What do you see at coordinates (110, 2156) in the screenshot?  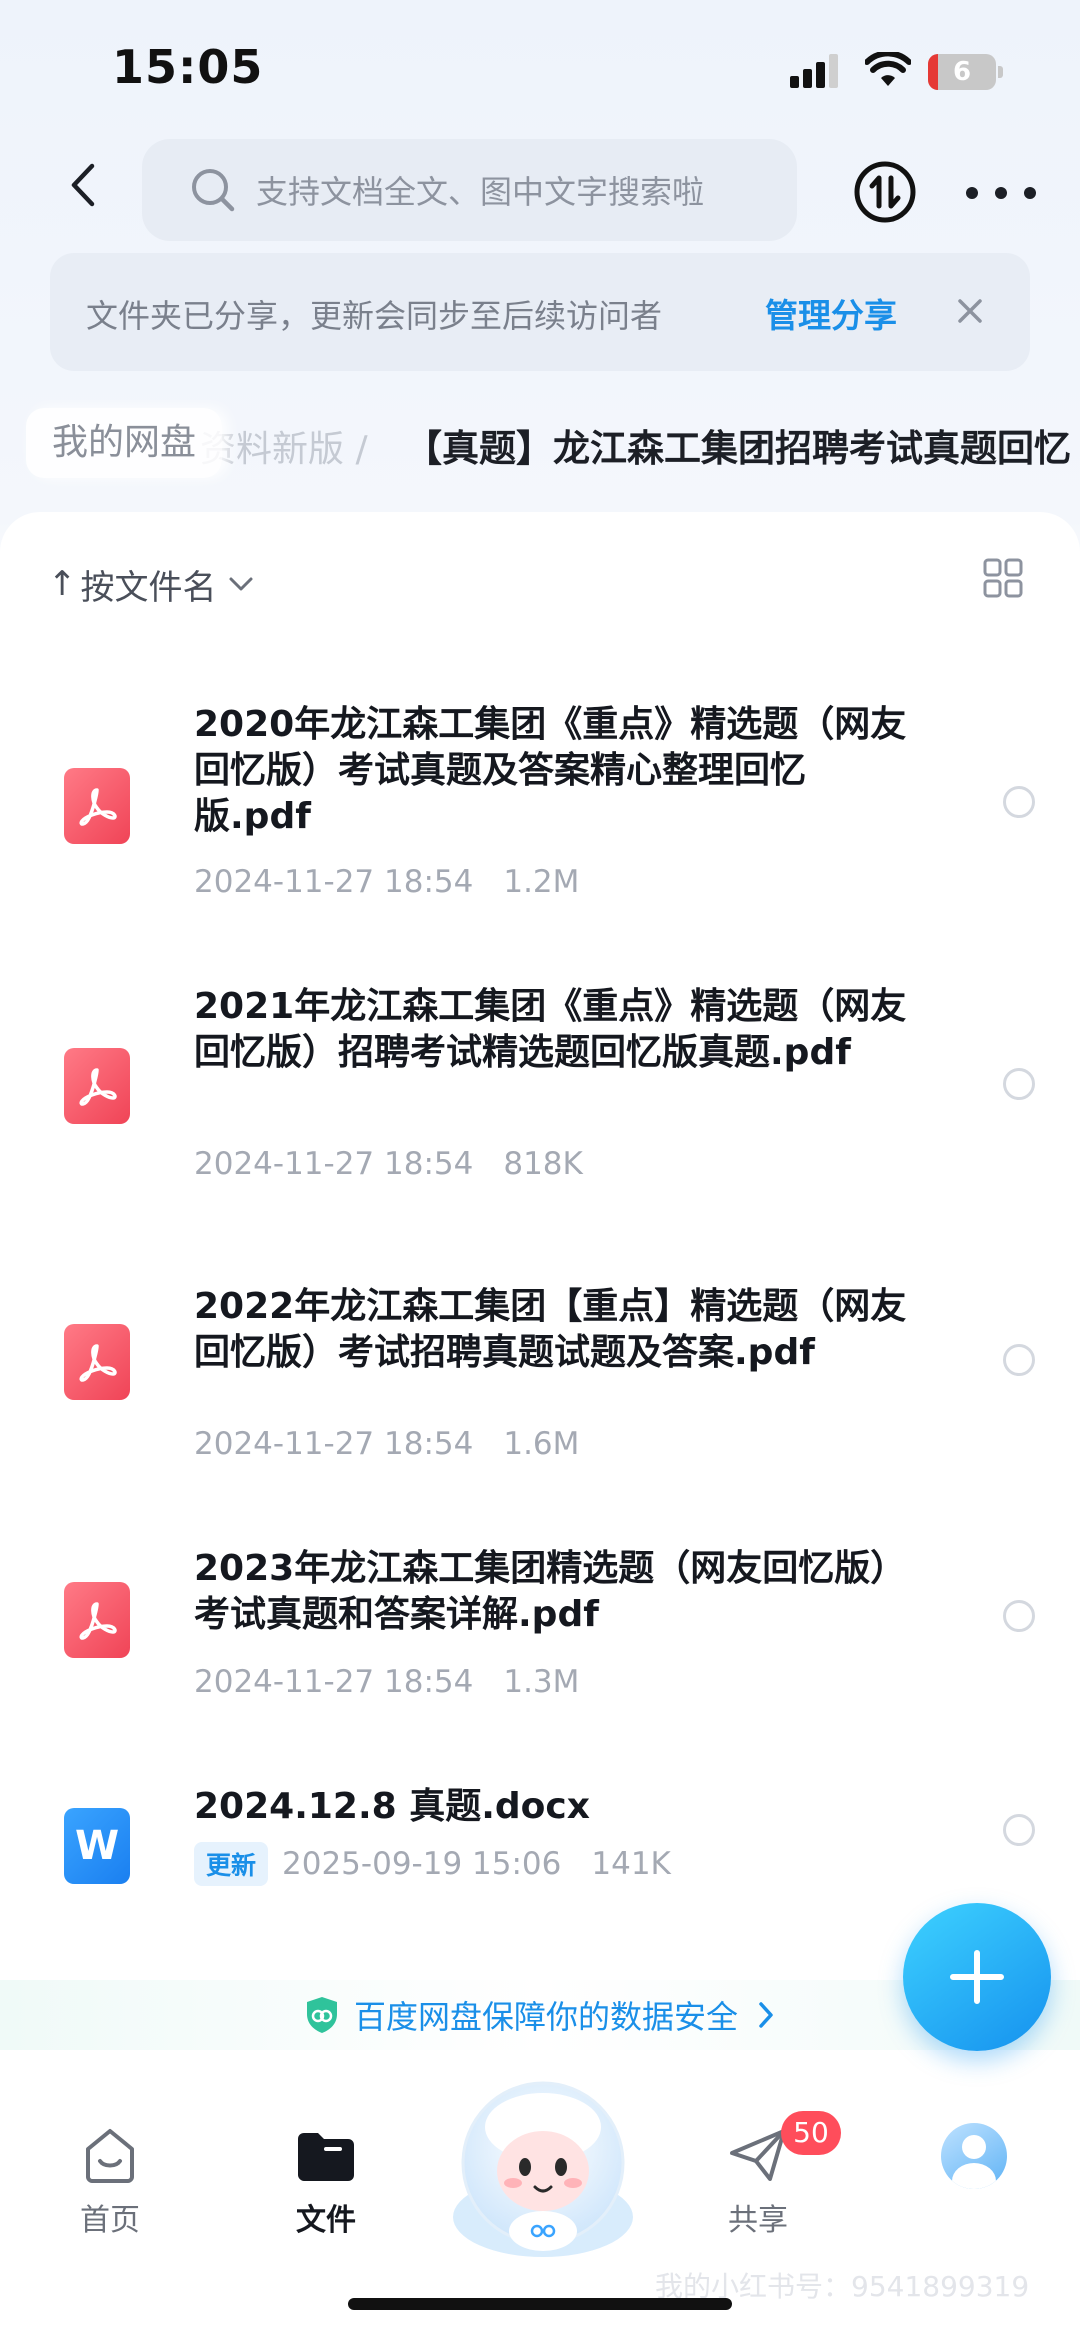 I see `home-icon` at bounding box center [110, 2156].